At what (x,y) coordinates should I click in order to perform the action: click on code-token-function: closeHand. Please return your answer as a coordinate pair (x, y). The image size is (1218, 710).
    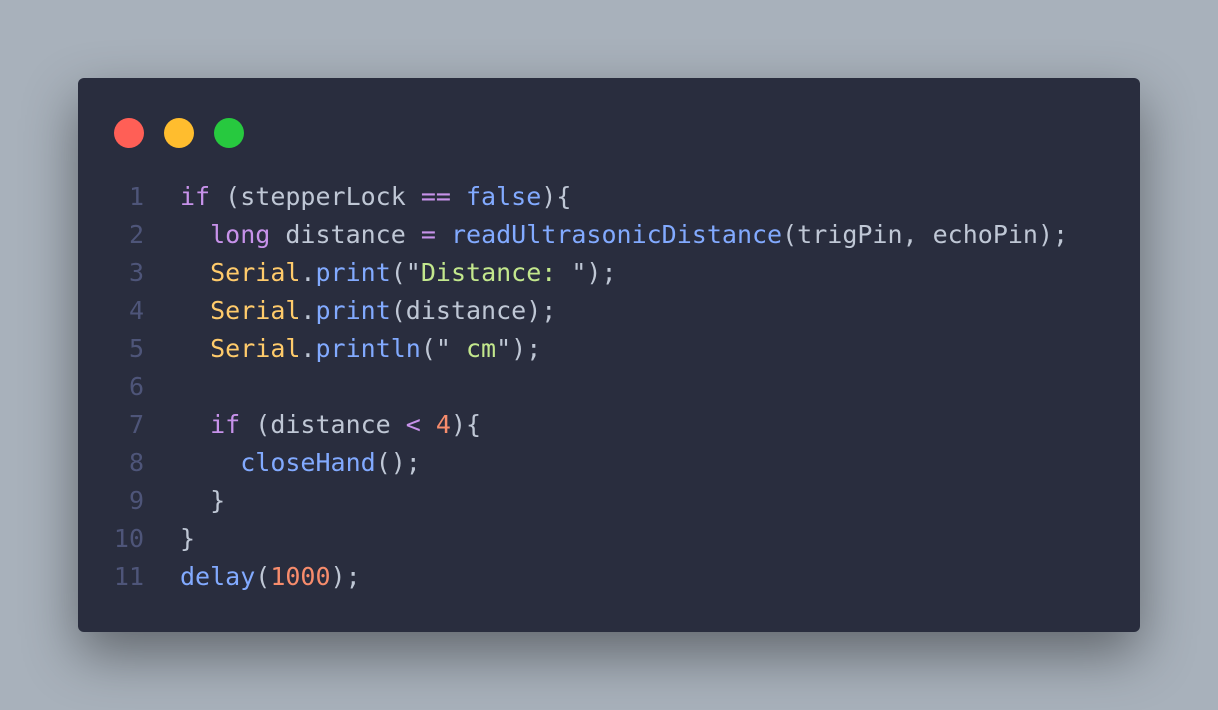
    Looking at the image, I should click on (308, 462).